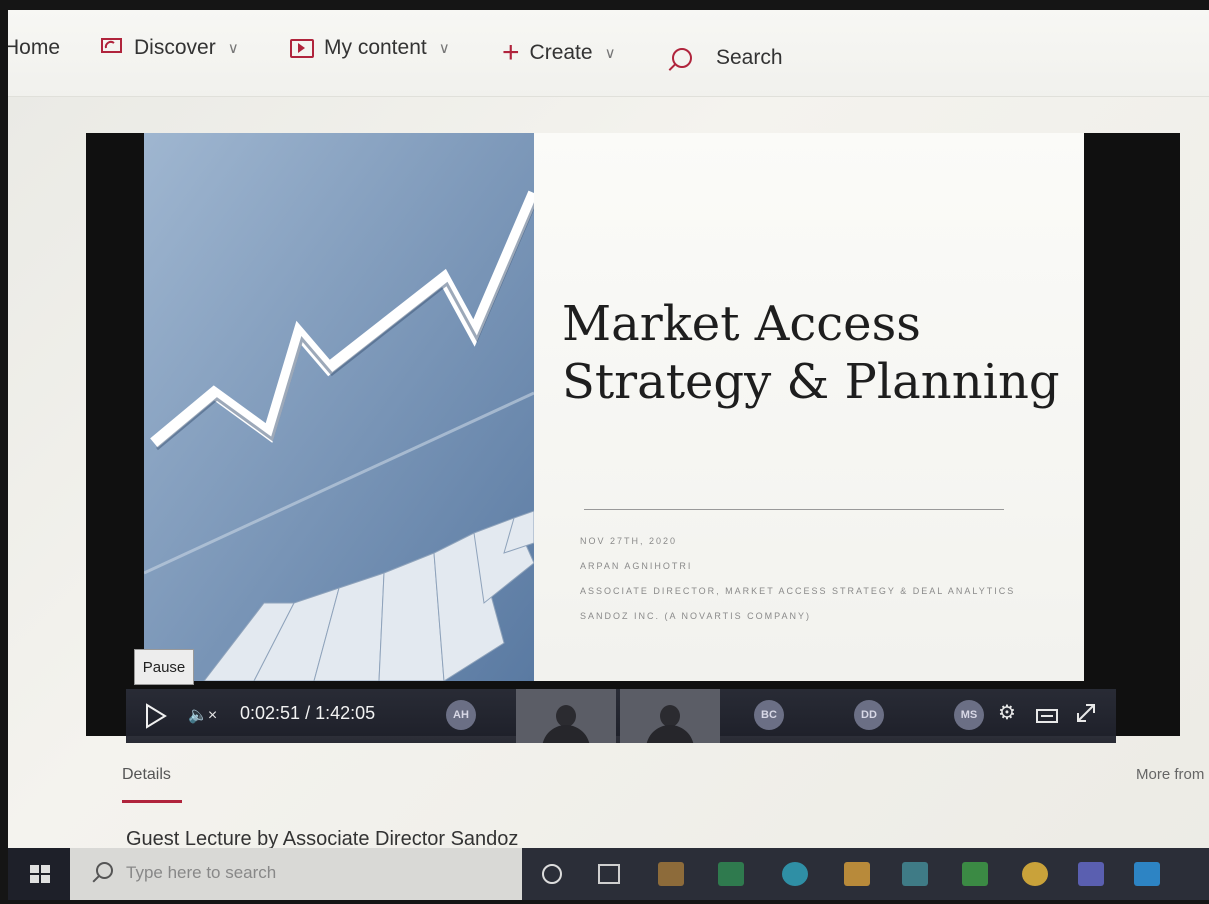  I want to click on nav-my-content: My content ∨, so click(370, 48).